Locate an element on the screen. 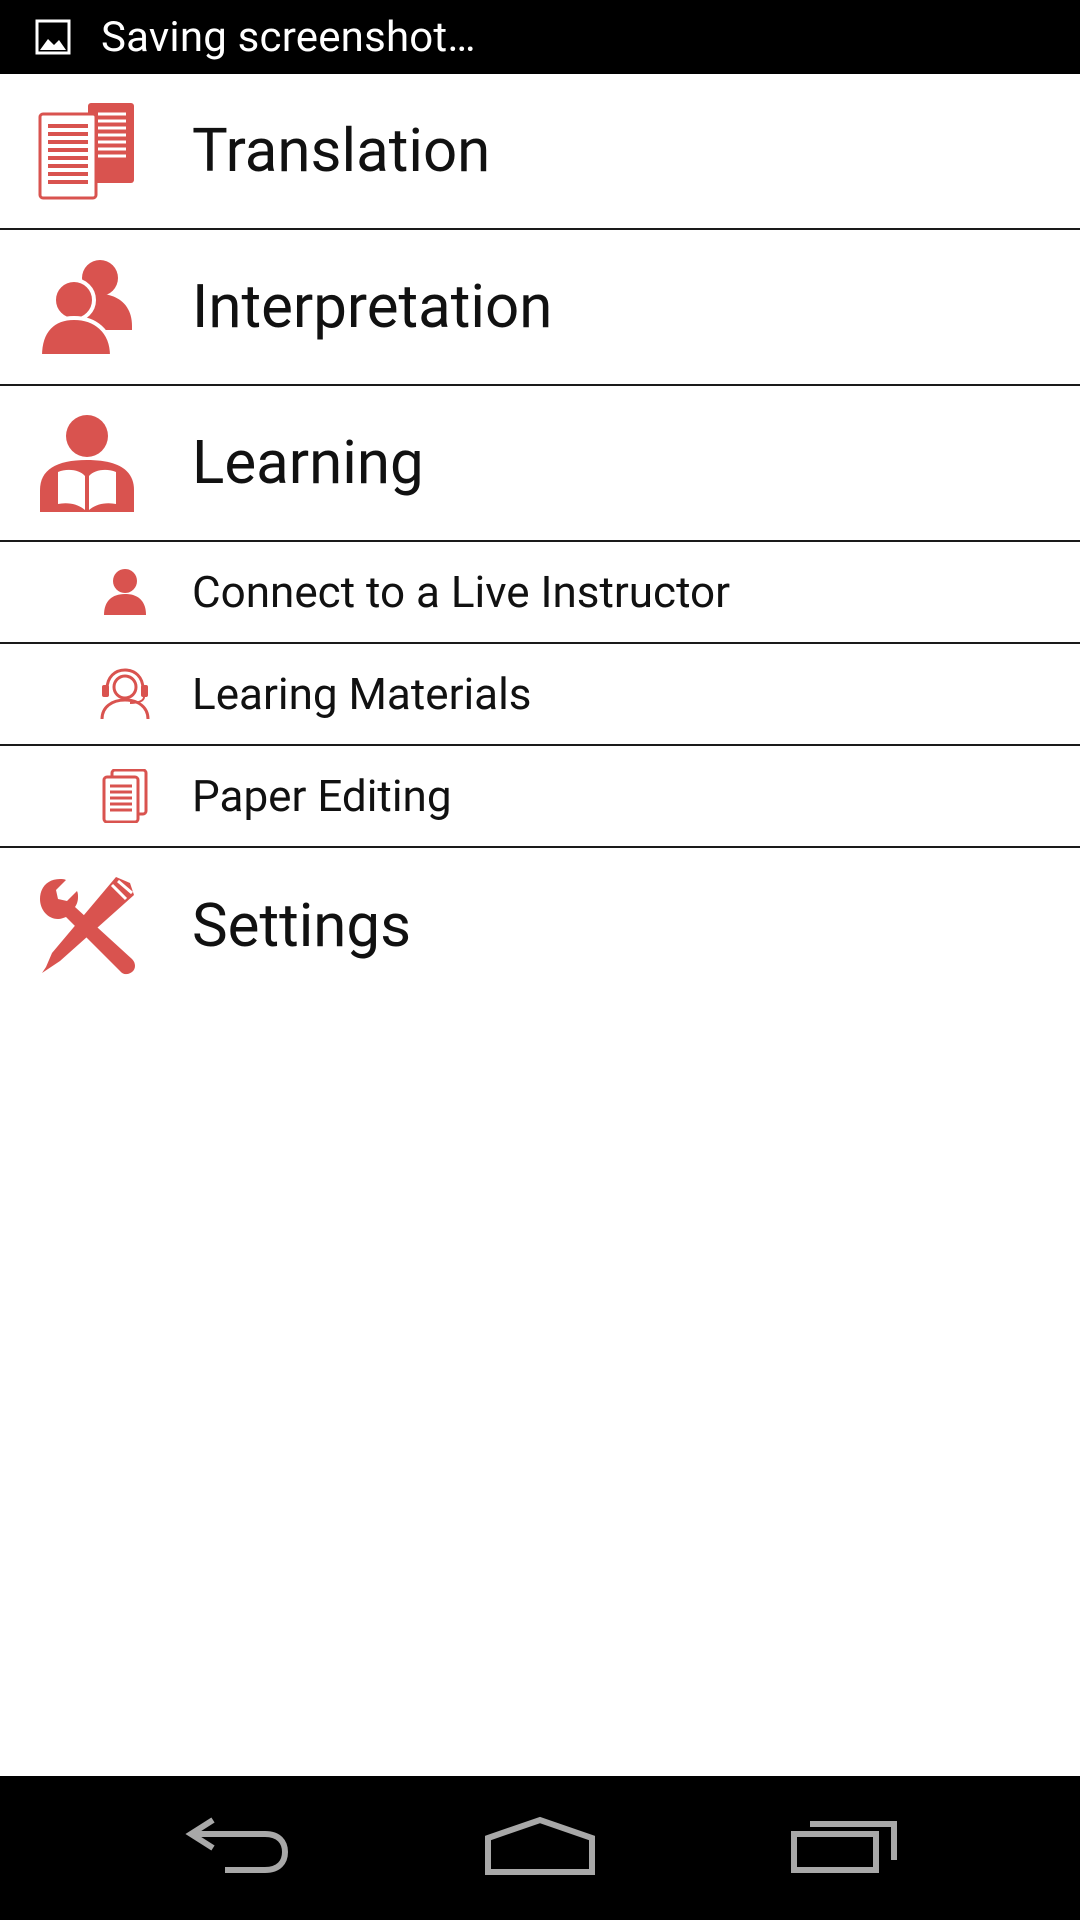 Image resolution: width=1080 pixels, height=1920 pixels. recent-apps-button is located at coordinates (844, 1848).